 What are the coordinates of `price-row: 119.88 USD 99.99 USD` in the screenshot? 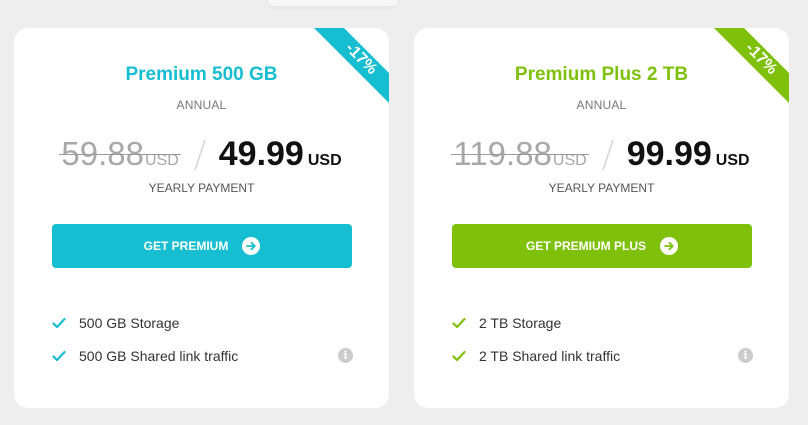 It's located at (601, 154).